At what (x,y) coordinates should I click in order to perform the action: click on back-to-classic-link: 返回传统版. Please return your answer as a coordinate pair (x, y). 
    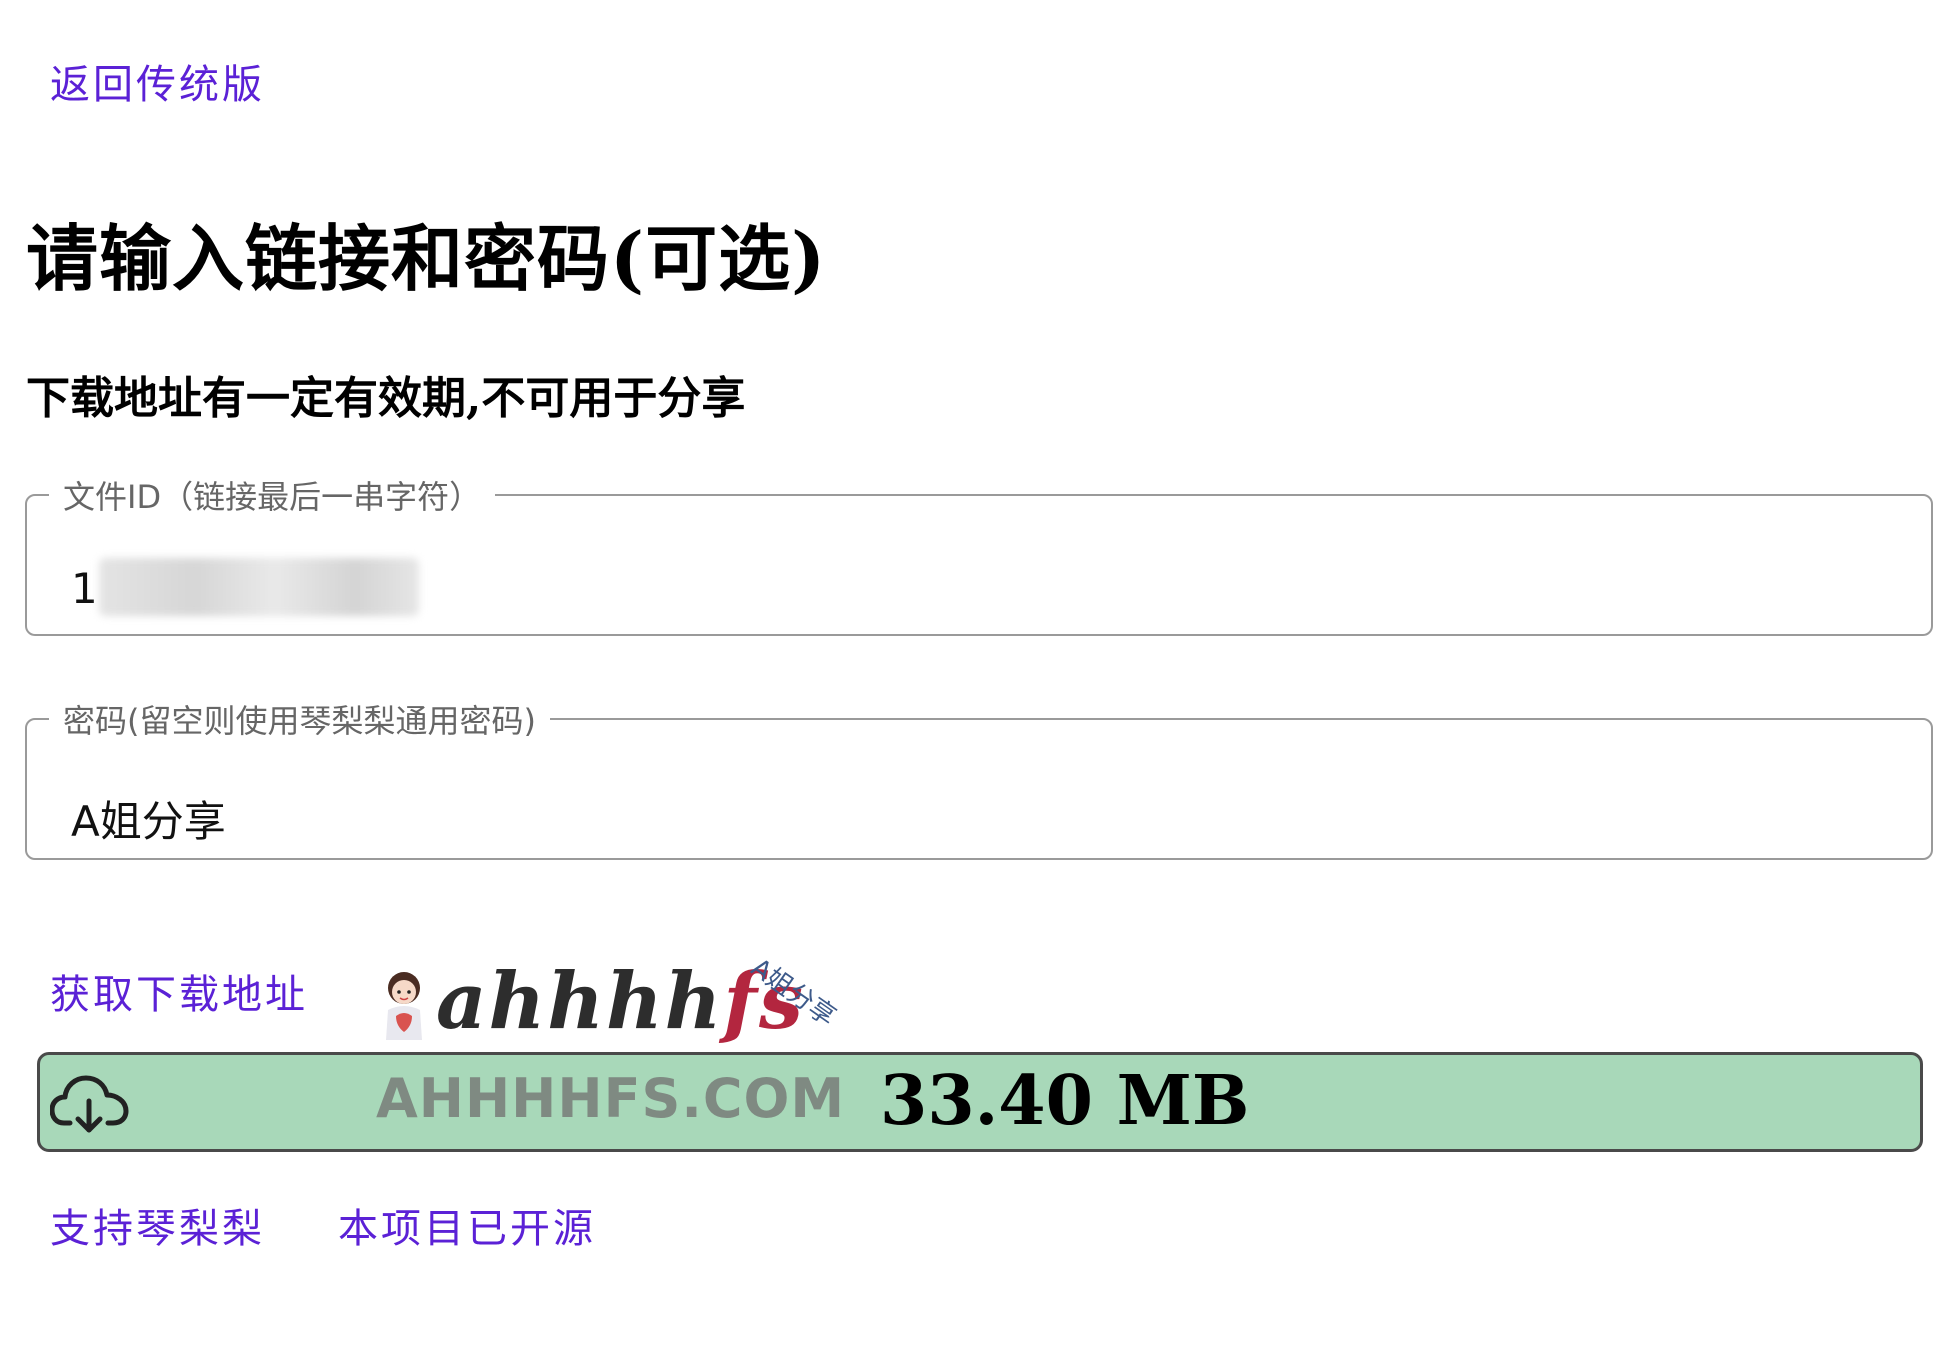
    Looking at the image, I should click on (157, 81).